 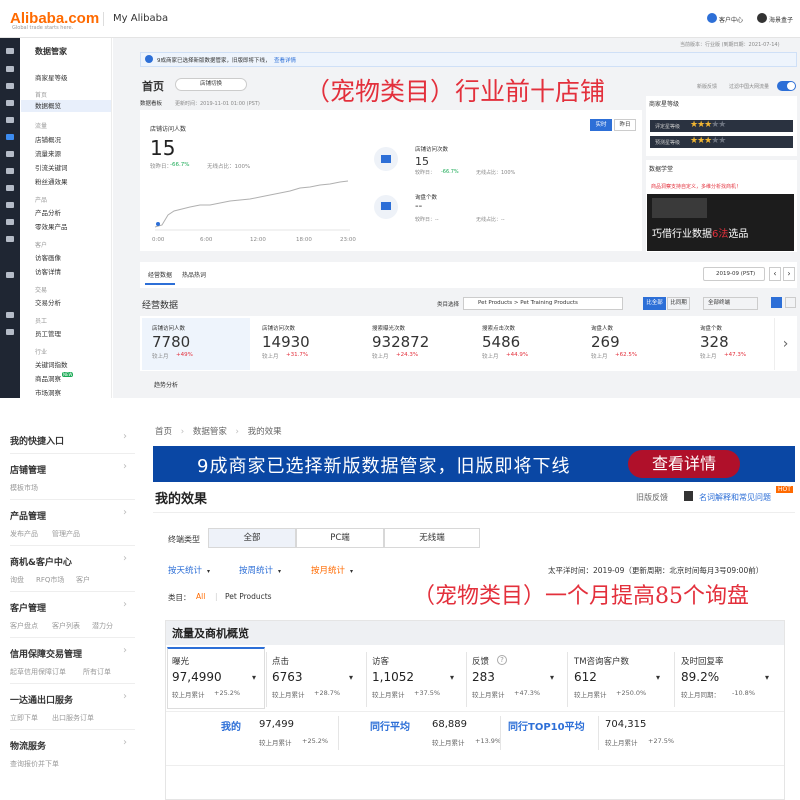 I want to click on table-view-icon, so click(x=790, y=302).